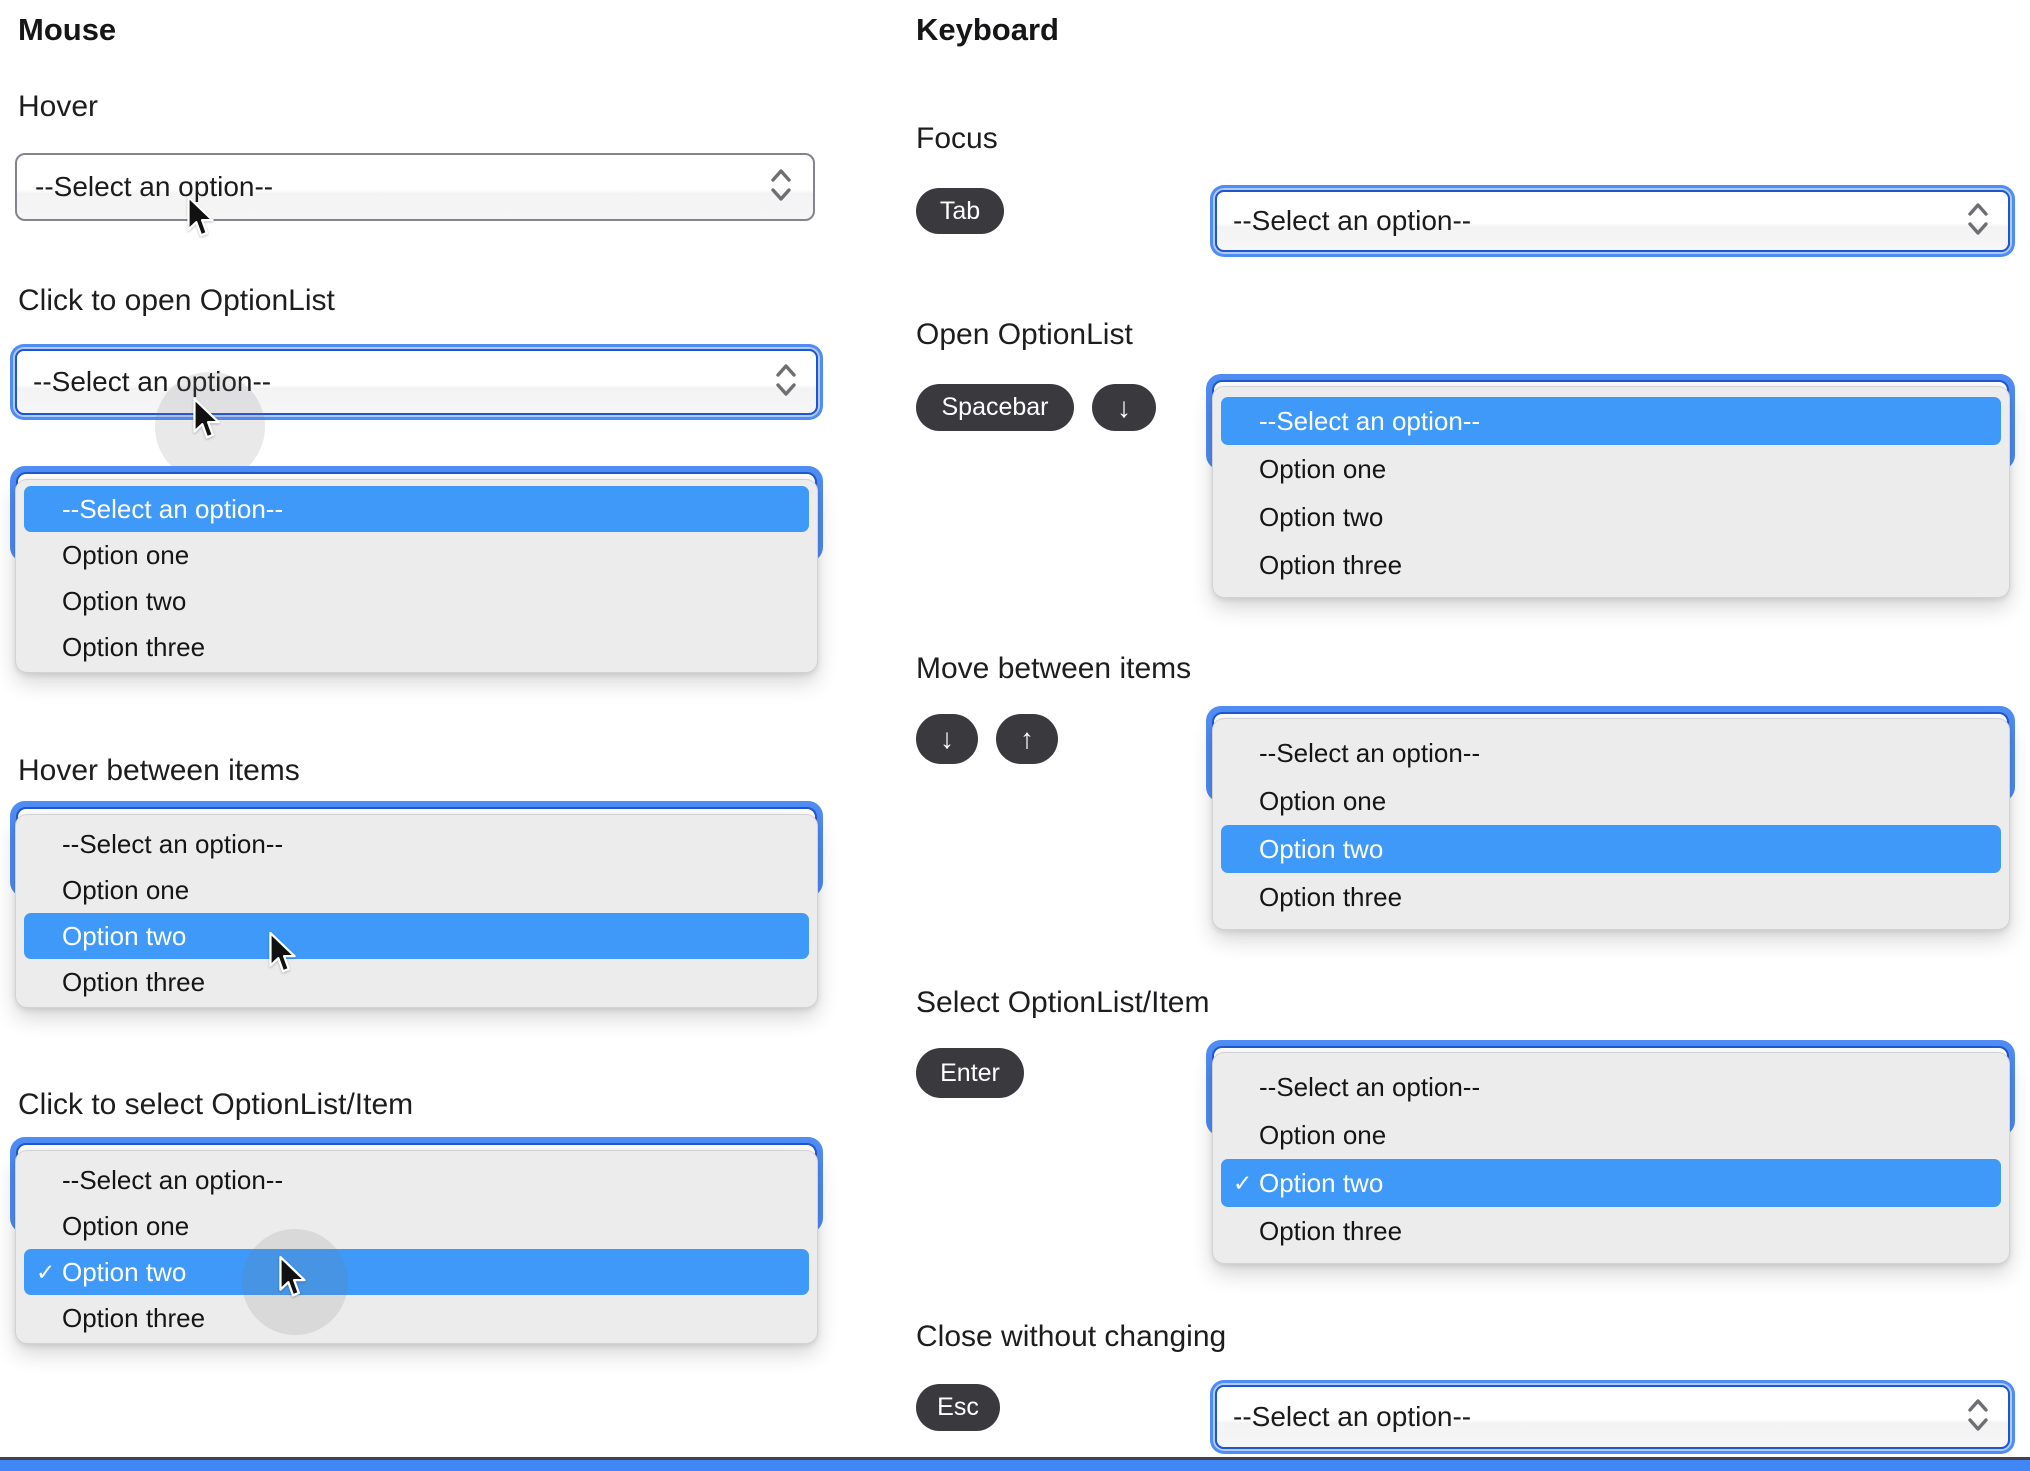 The height and width of the screenshot is (1471, 2030). What do you see at coordinates (1054, 668) in the screenshot?
I see `section-label-move-between: Move between items` at bounding box center [1054, 668].